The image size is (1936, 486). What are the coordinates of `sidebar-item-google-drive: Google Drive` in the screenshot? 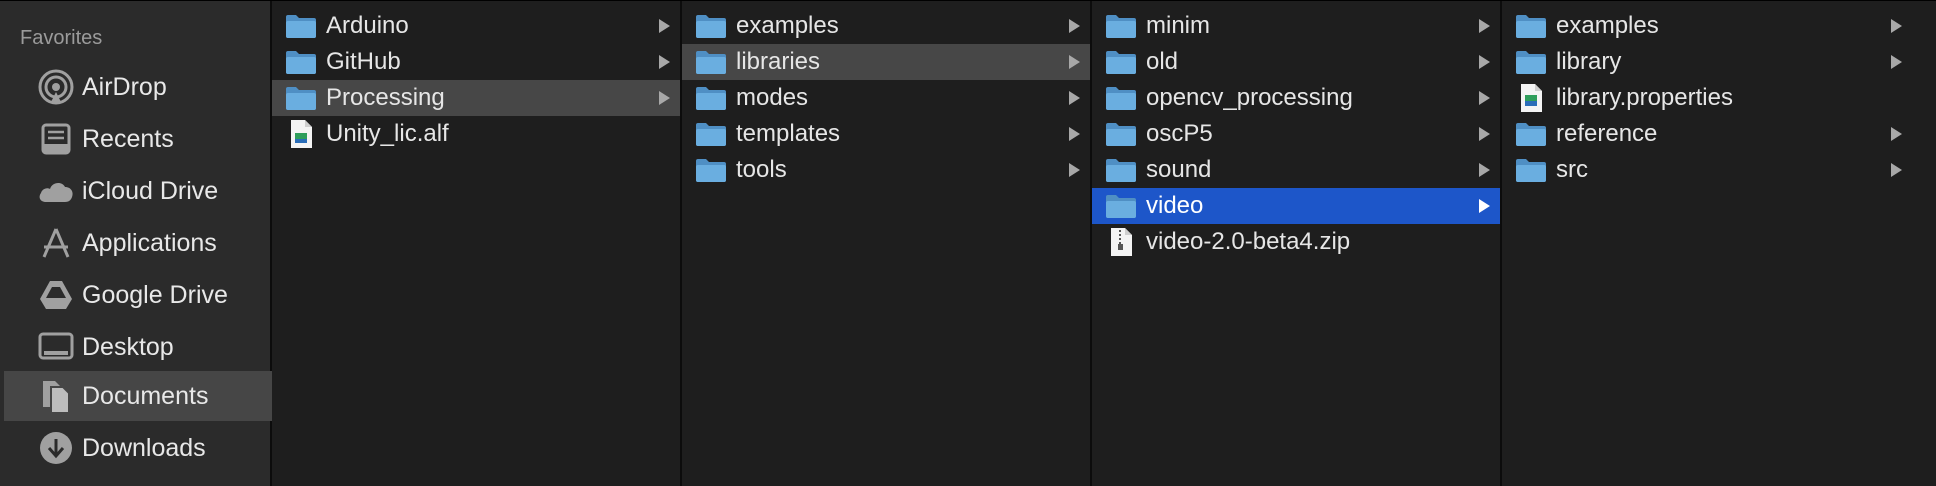 It's located at (138, 295).